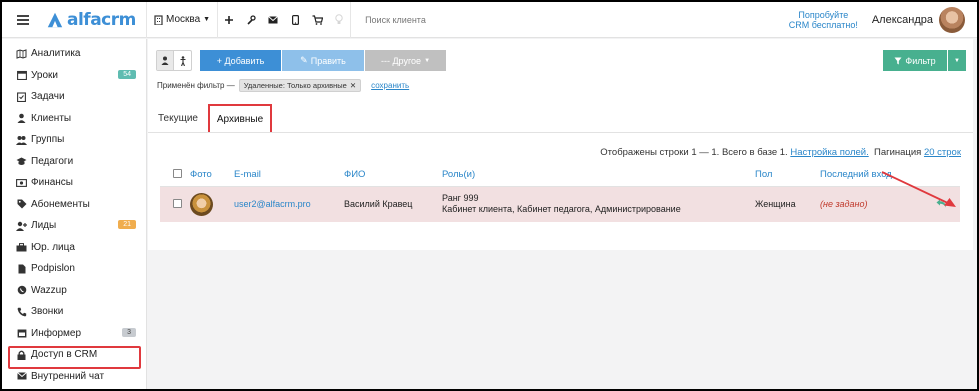  I want to click on select-all-cell, so click(175, 175).